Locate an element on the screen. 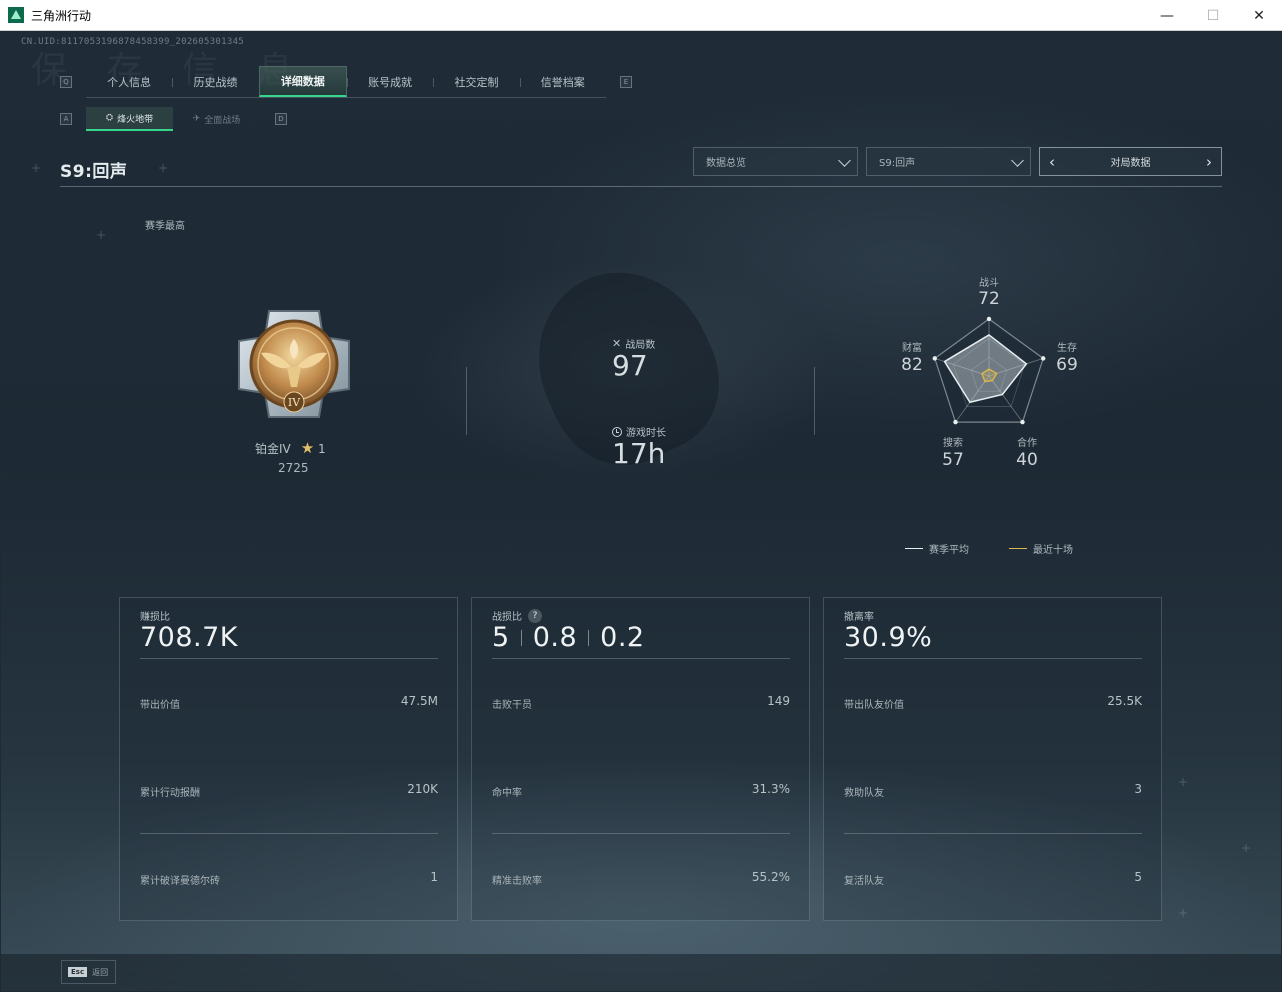 Image resolution: width=1282 pixels, height=992 pixels. radar-axis-value: 40 is located at coordinates (1027, 460).